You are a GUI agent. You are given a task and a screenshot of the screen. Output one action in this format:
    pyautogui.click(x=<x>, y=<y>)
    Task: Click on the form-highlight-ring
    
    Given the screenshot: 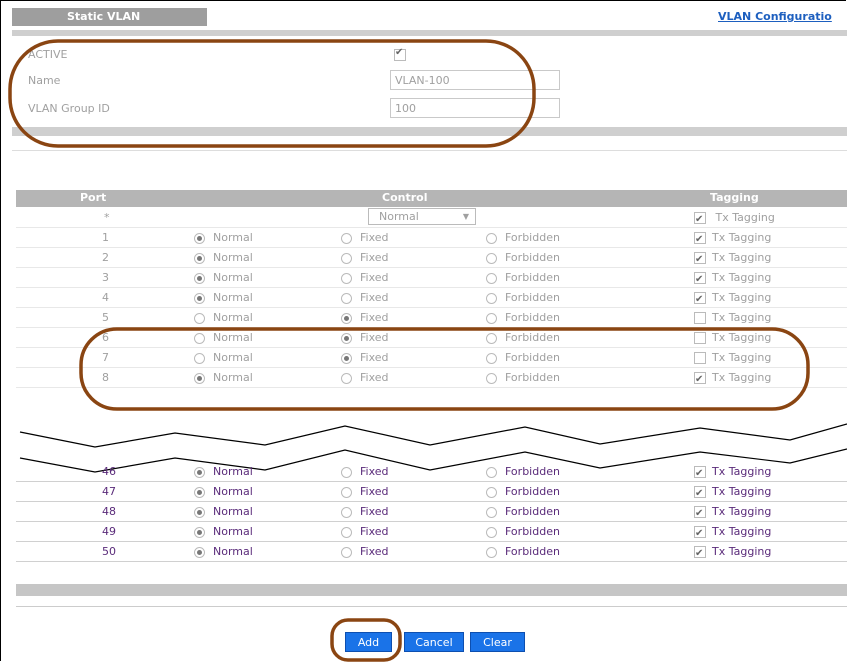 What is the action you would take?
    pyautogui.click(x=272, y=93)
    